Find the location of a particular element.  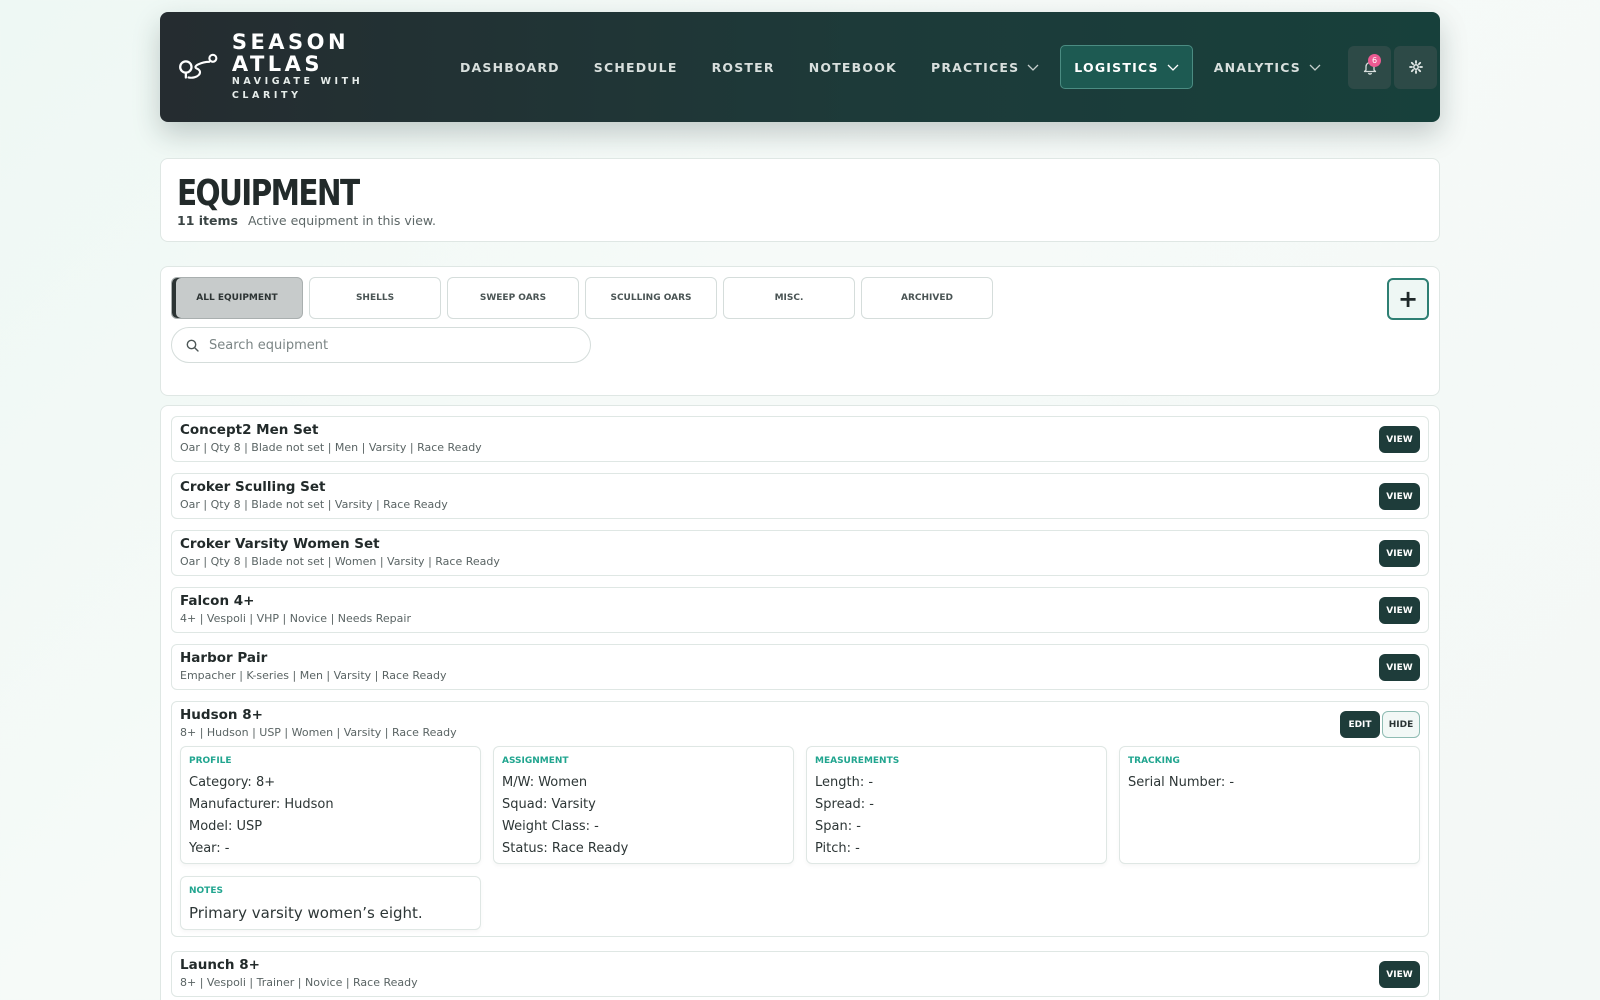

tab-misc: MISC. is located at coordinates (789, 298).